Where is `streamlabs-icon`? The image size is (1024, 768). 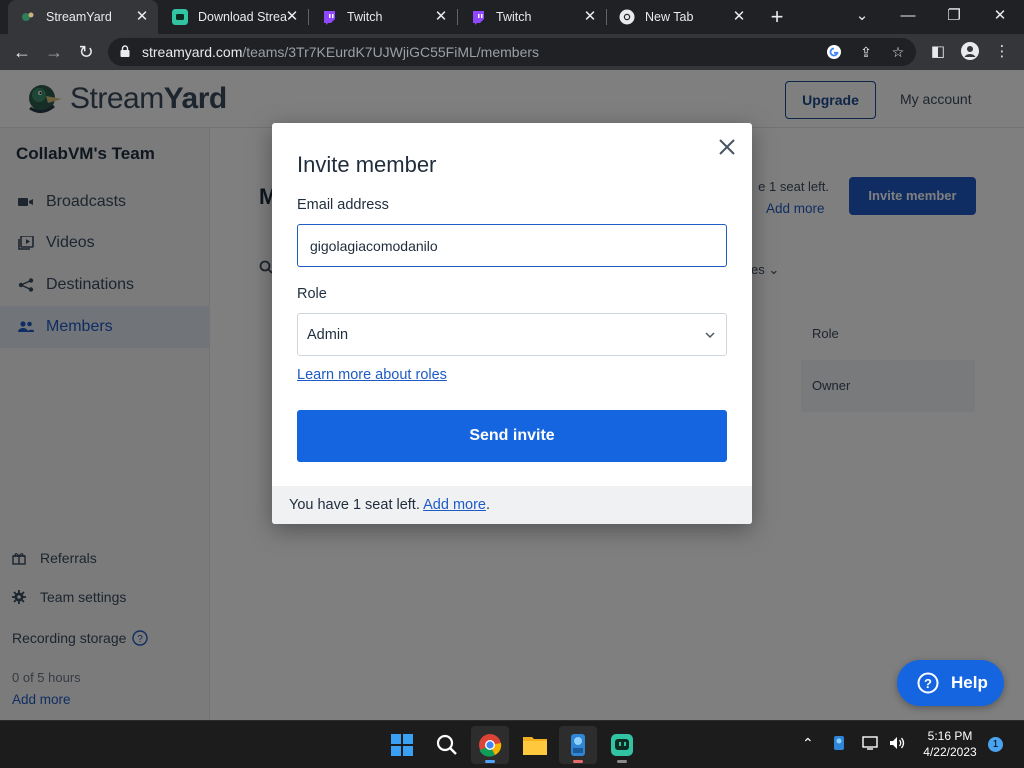
streamlabs-icon is located at coordinates (622, 745).